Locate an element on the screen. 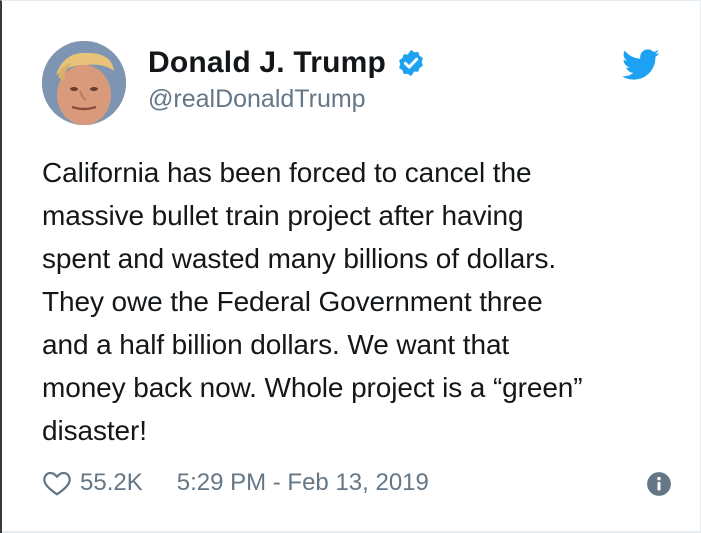 The height and width of the screenshot is (533, 701). tweet-line: They owe the Federal Government three is located at coordinates (292, 301).